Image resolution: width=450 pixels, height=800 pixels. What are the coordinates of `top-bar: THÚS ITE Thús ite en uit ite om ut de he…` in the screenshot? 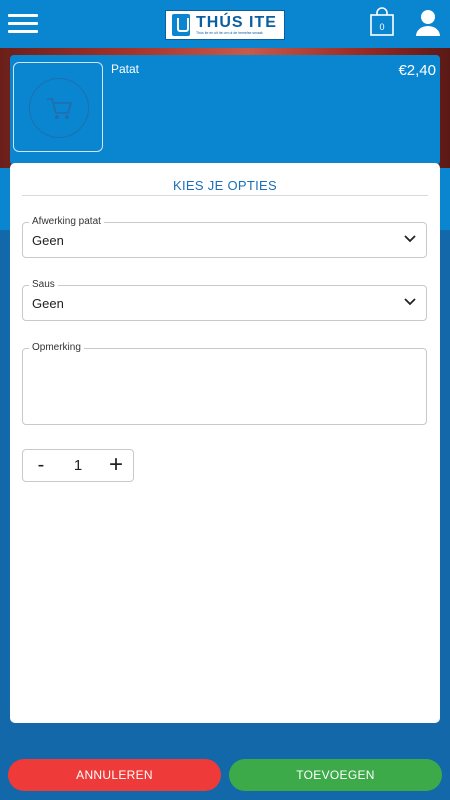 It's located at (225, 24).